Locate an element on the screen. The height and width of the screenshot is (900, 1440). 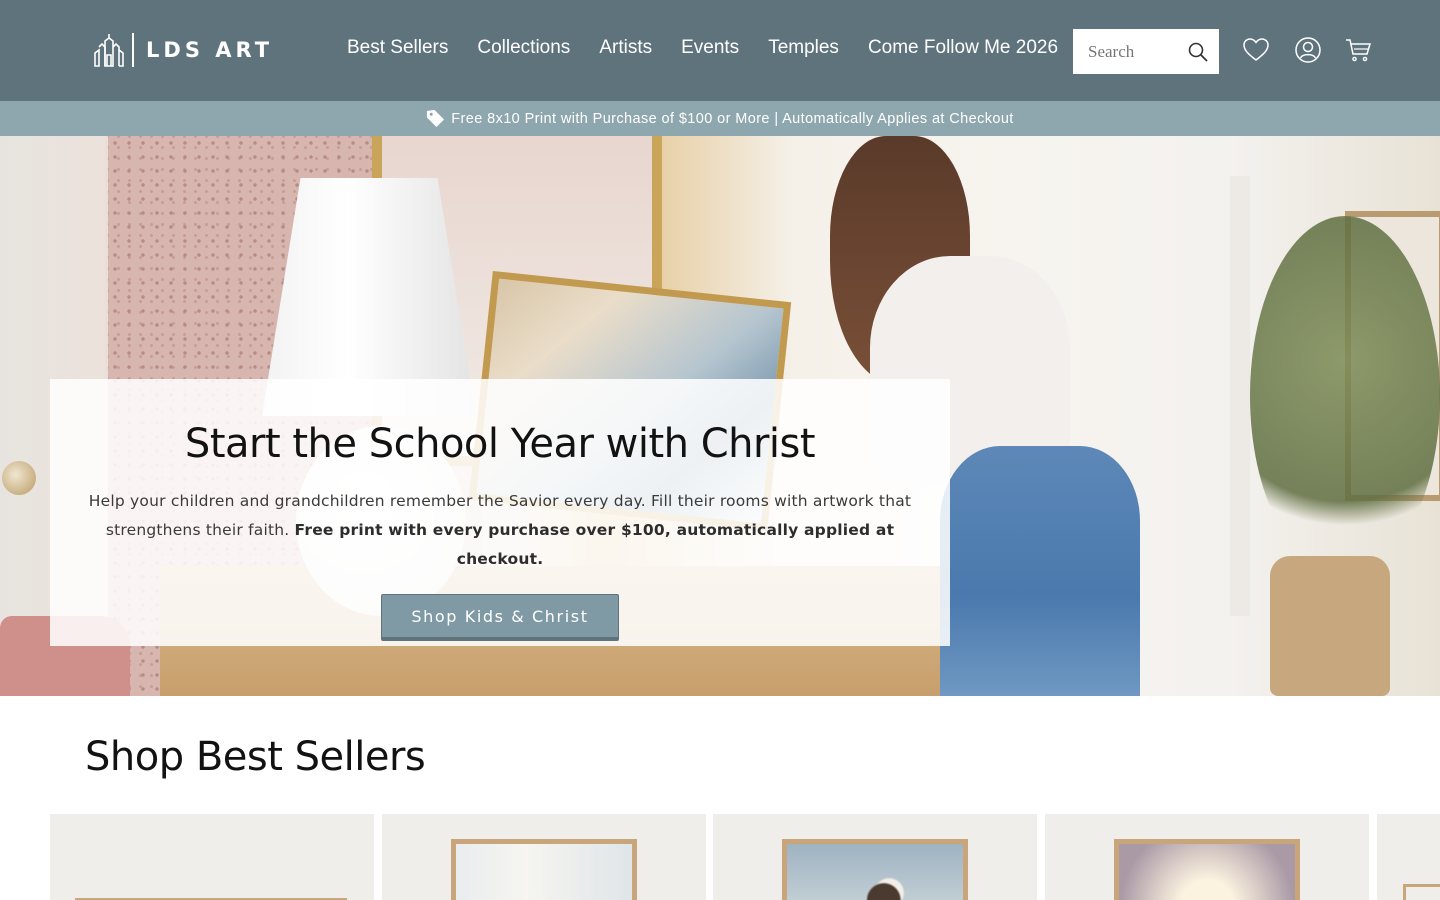
search-input is located at coordinates (1112, 51).